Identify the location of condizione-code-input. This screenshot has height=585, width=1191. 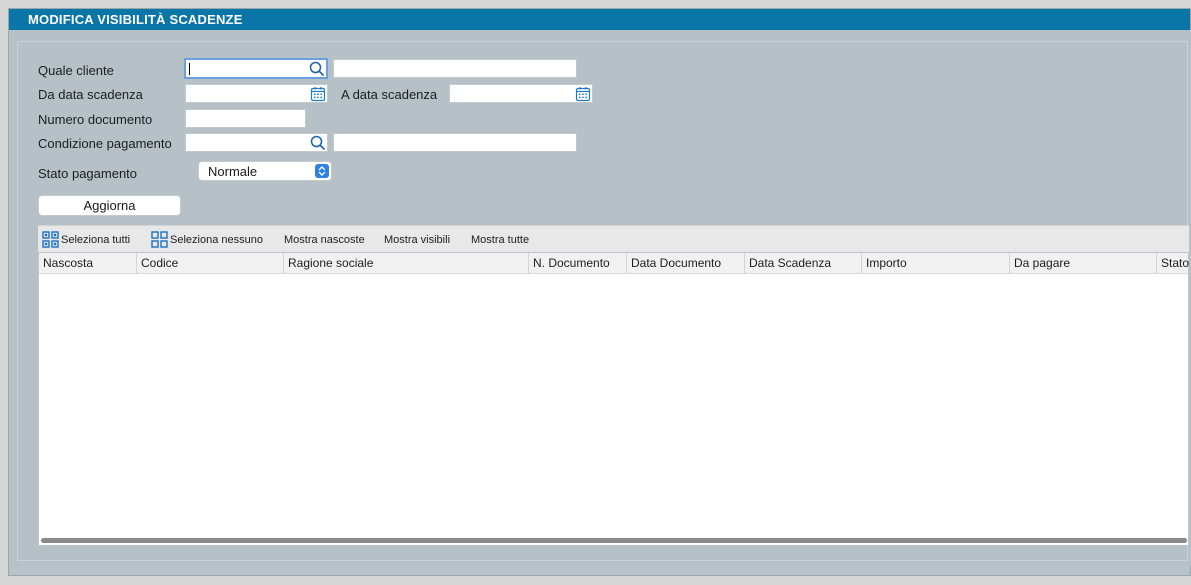
(256, 142).